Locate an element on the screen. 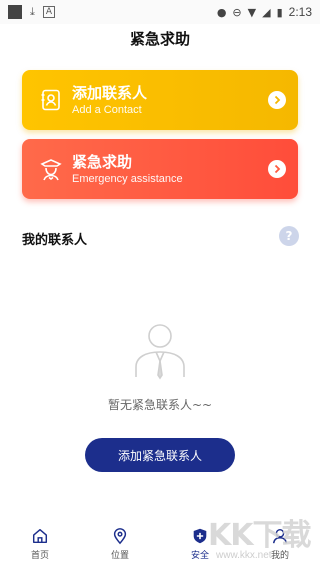  download-icon: ⤓ is located at coordinates (32, 11).